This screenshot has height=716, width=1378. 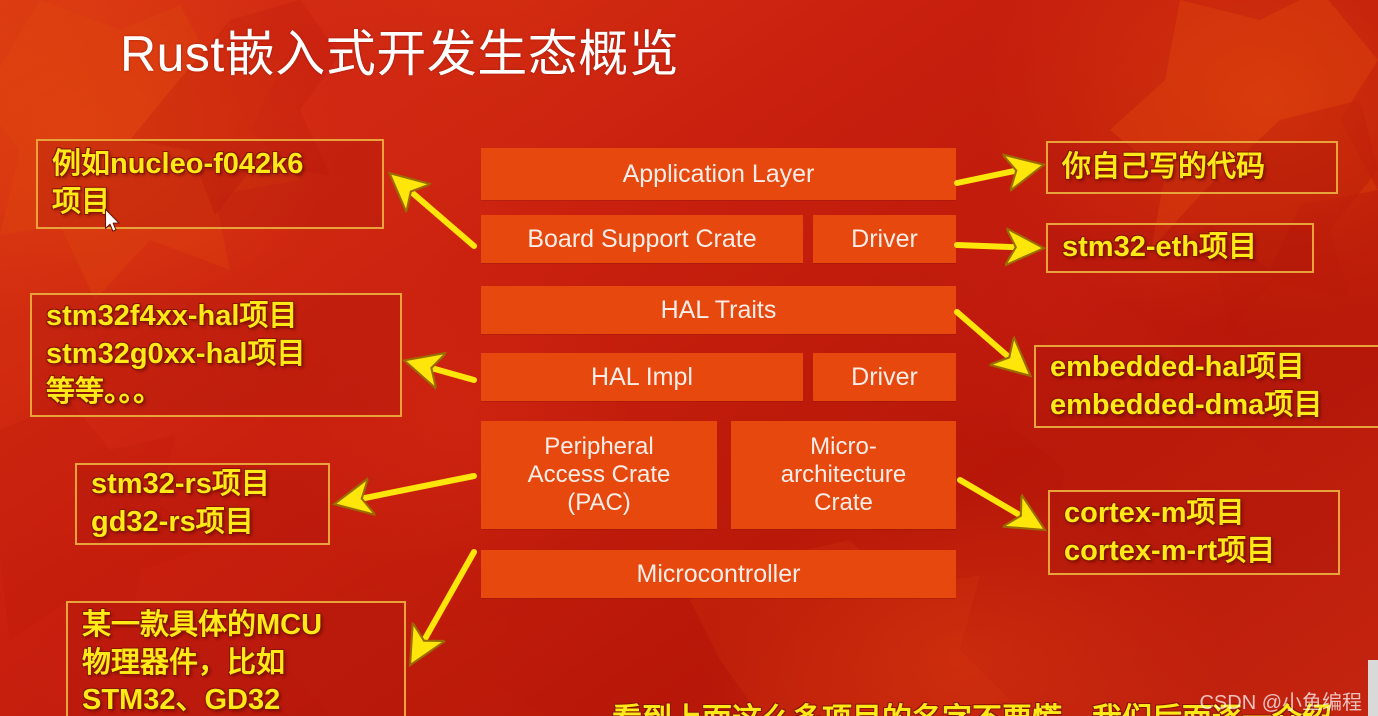 I want to click on stack-box-label: Board Support Crate, so click(x=642, y=238).